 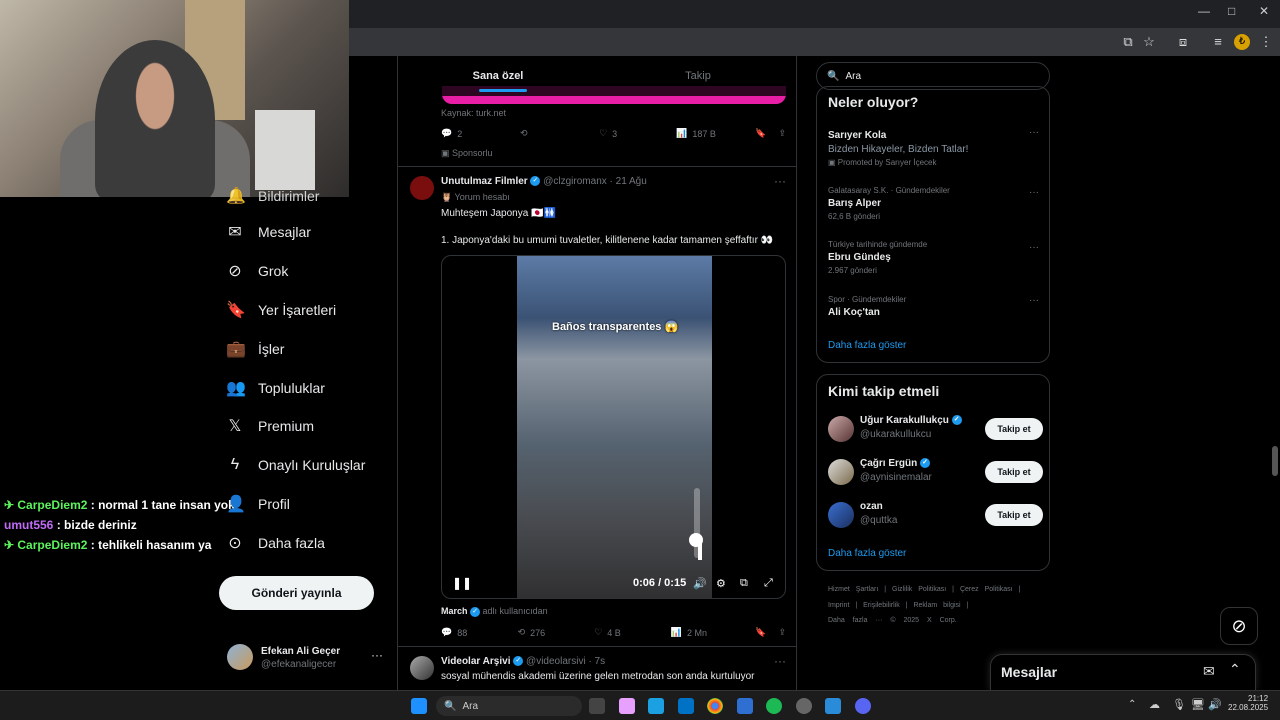 What do you see at coordinates (556, 661) in the screenshot?
I see `tweet-handle: @videolarsivi` at bounding box center [556, 661].